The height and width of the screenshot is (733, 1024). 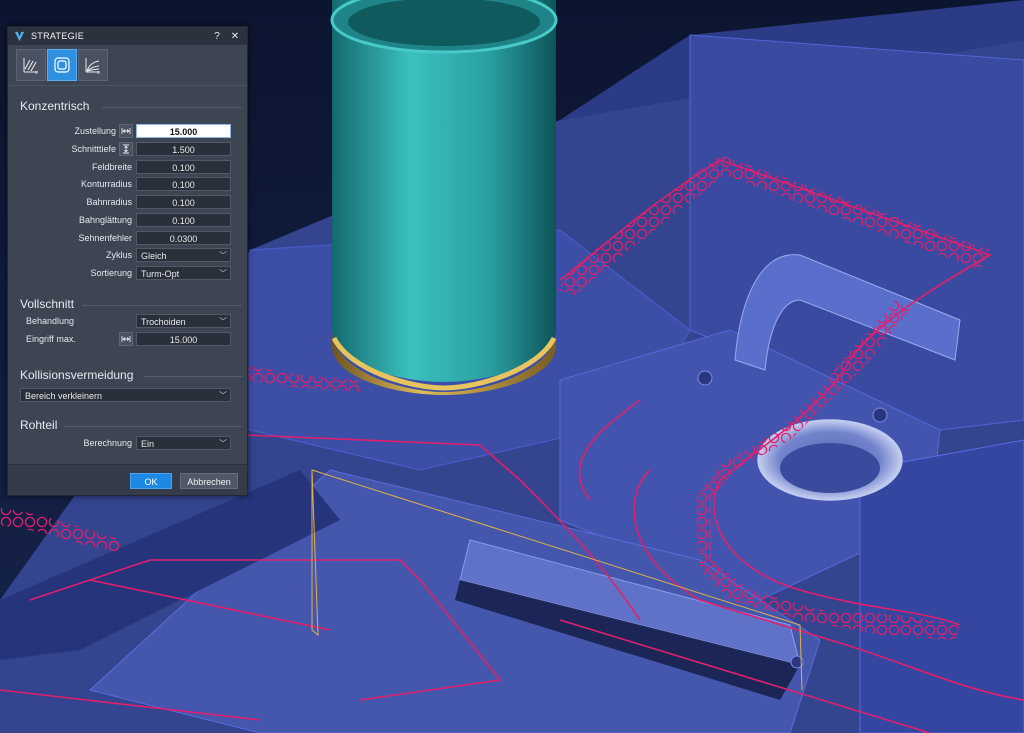 I want to click on section-title-vollschnitt: Vollschnitt, so click(x=47, y=304).